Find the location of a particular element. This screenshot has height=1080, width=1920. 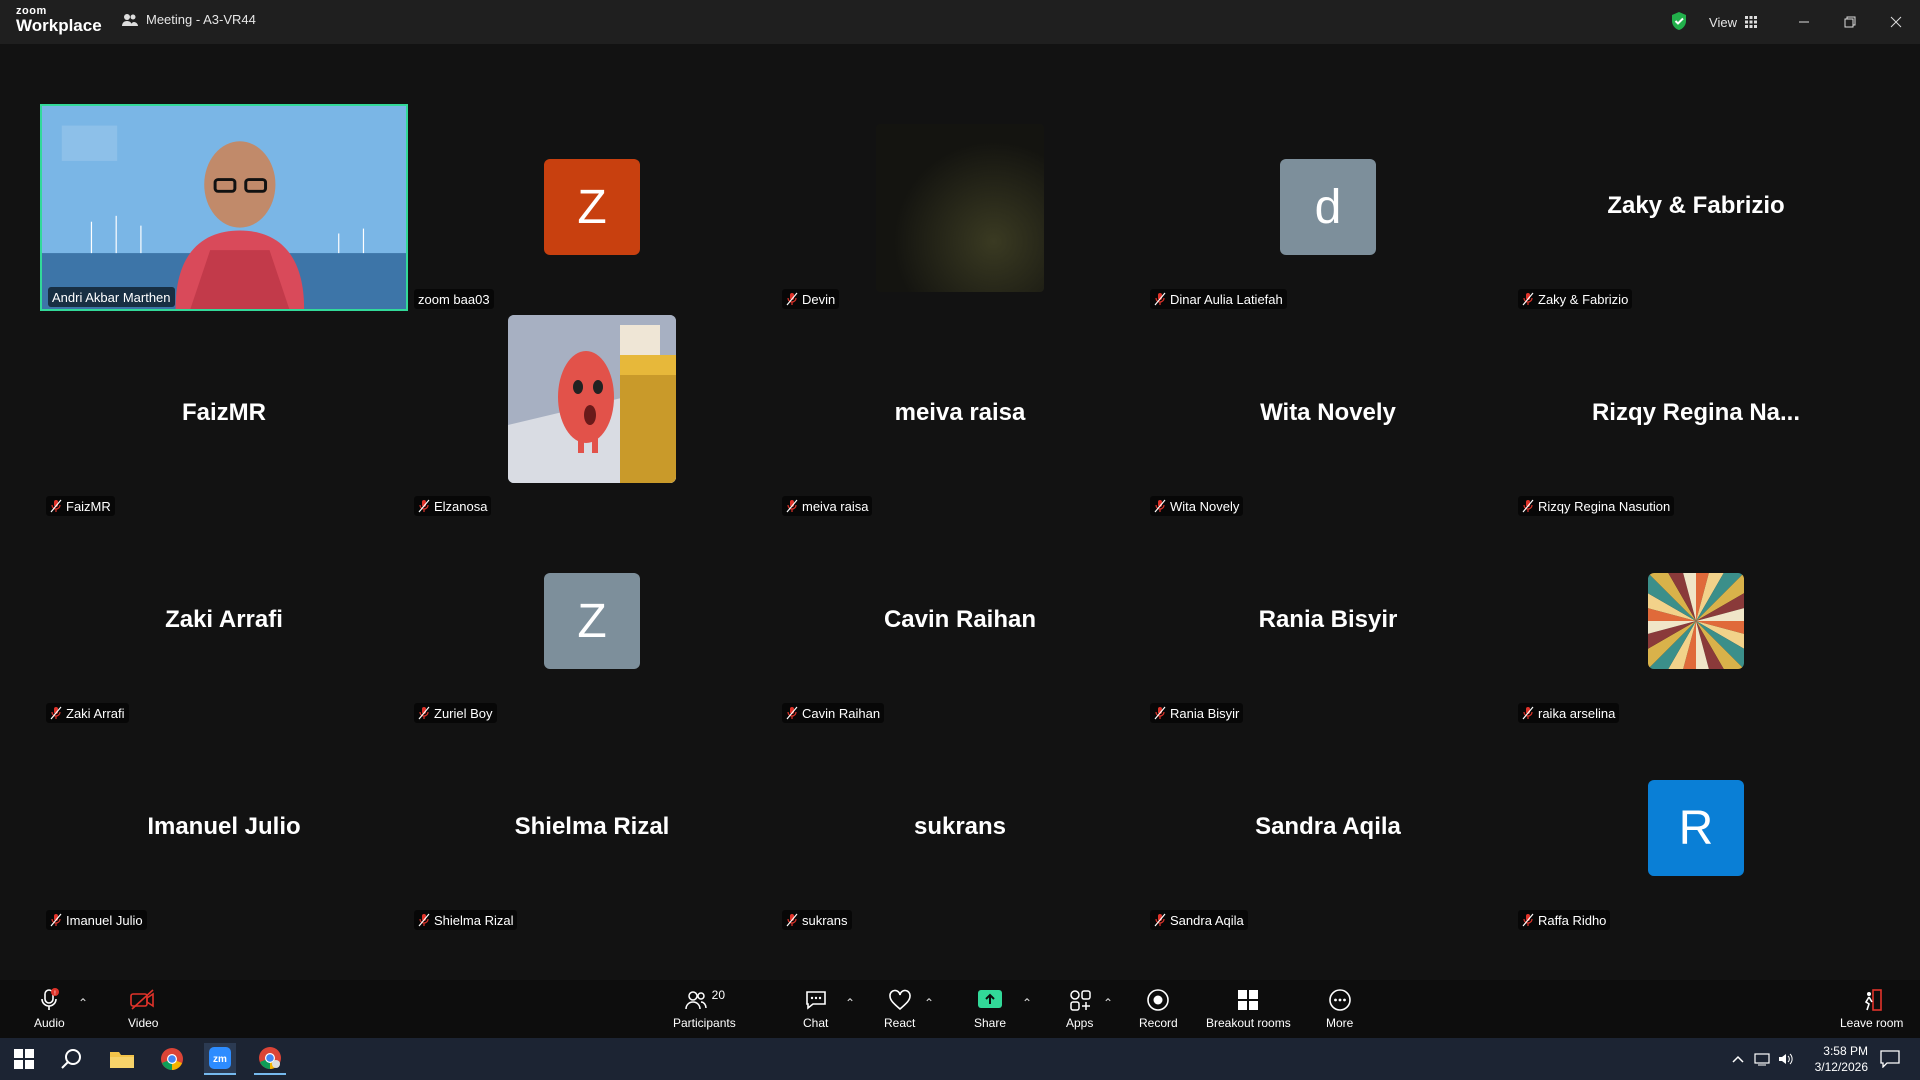

participant-name-display: Zaki Arrafi is located at coordinates (224, 619).